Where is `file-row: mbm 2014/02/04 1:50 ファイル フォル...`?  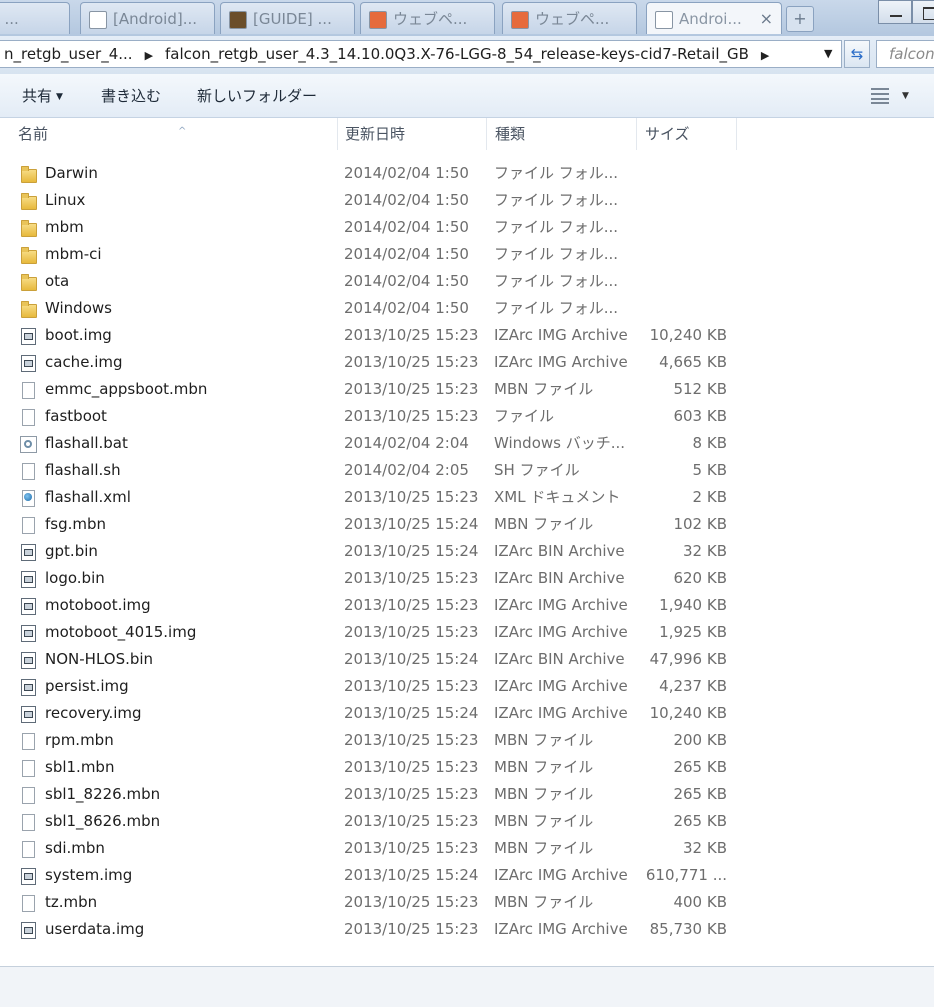
file-row: mbm 2014/02/04 1:50 ファイル フォル... is located at coordinates (467, 227).